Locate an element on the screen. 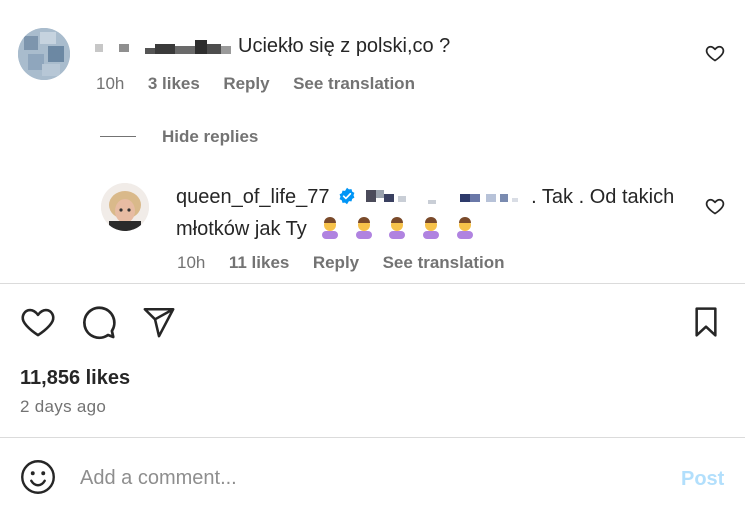 The width and height of the screenshot is (745, 513). verified-badge-icon is located at coordinates (347, 196).